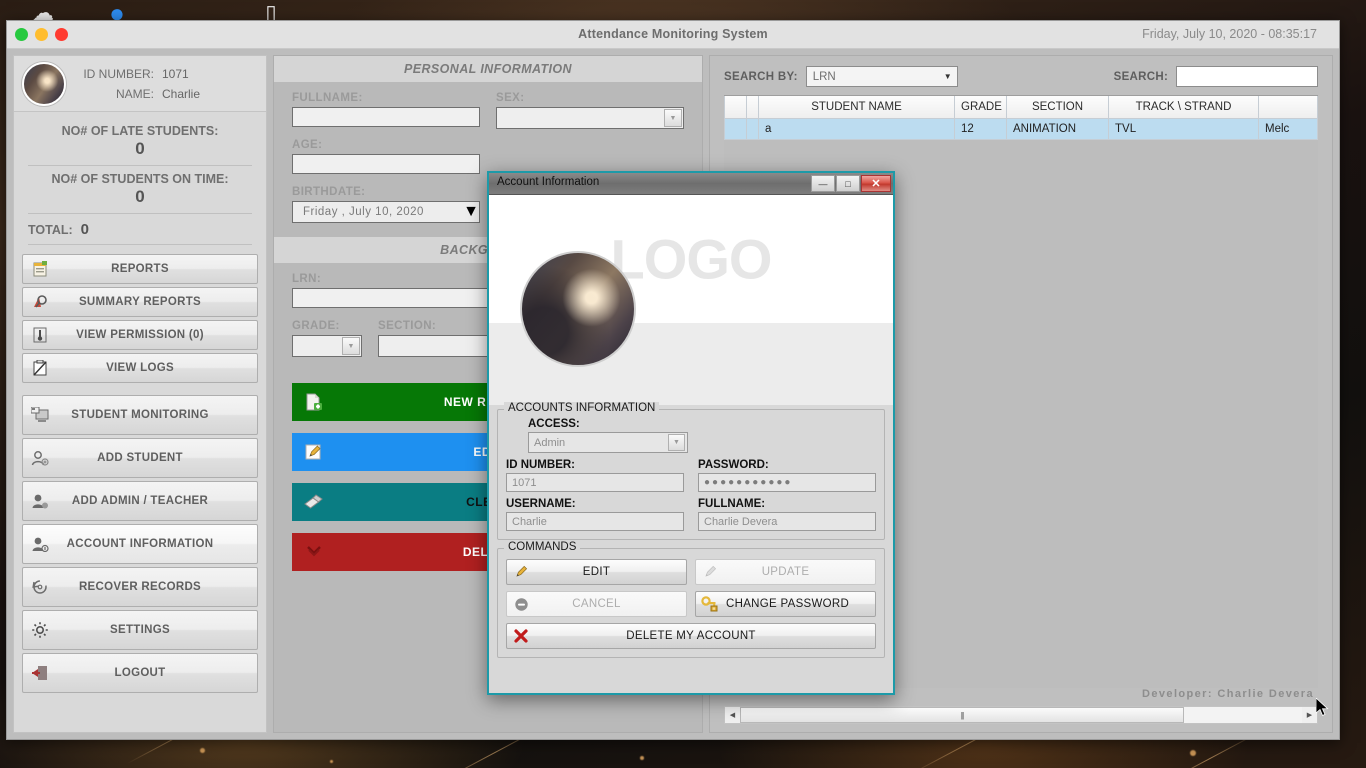 The width and height of the screenshot is (1366, 768). What do you see at coordinates (40, 587) in the screenshot?
I see `restore-icon` at bounding box center [40, 587].